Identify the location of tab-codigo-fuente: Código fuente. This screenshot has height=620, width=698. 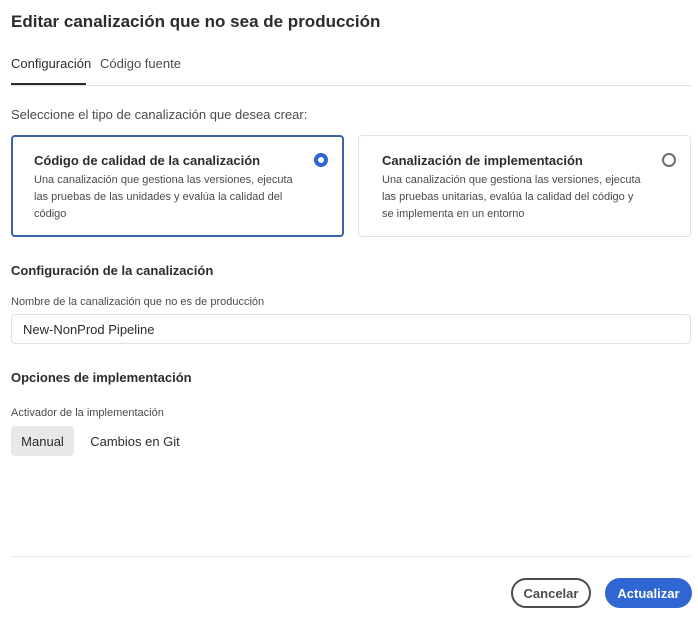
(140, 63).